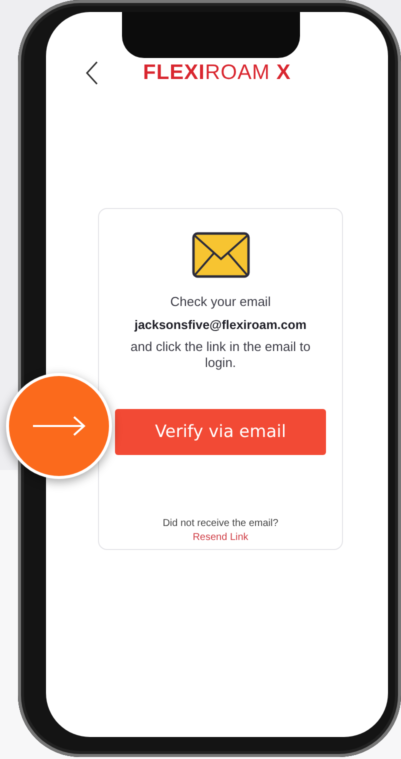 Image resolution: width=401 pixels, height=759 pixels. What do you see at coordinates (220, 537) in the screenshot?
I see `resend-link: Resend Link` at bounding box center [220, 537].